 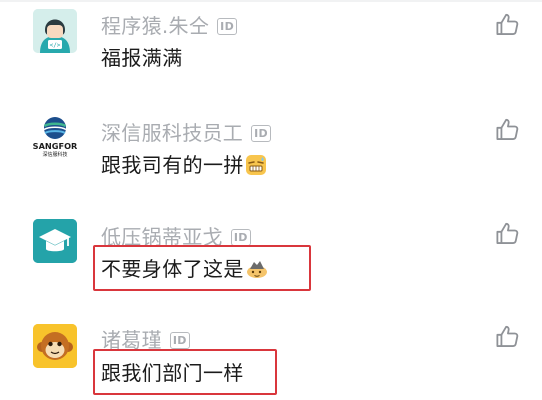 I want to click on monkey-avatar-icon, so click(x=55, y=346).